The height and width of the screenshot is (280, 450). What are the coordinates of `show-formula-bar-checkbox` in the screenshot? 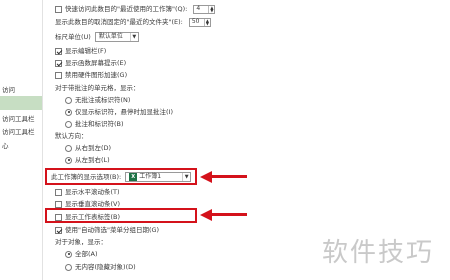 It's located at (58, 51).